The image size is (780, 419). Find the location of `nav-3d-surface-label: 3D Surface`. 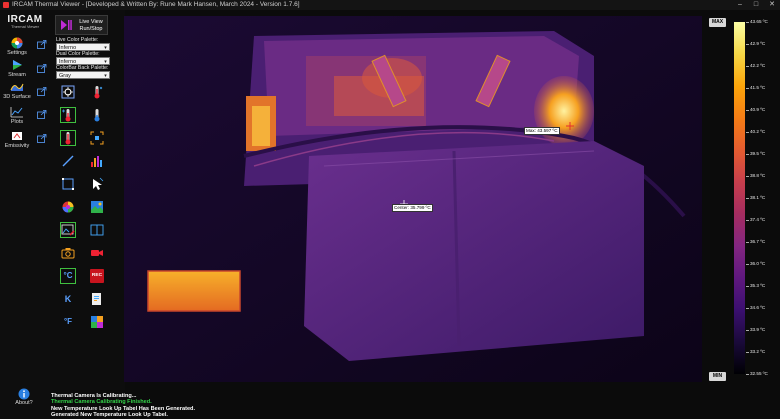

nav-3d-surface-label: 3D Surface is located at coordinates (17, 97).